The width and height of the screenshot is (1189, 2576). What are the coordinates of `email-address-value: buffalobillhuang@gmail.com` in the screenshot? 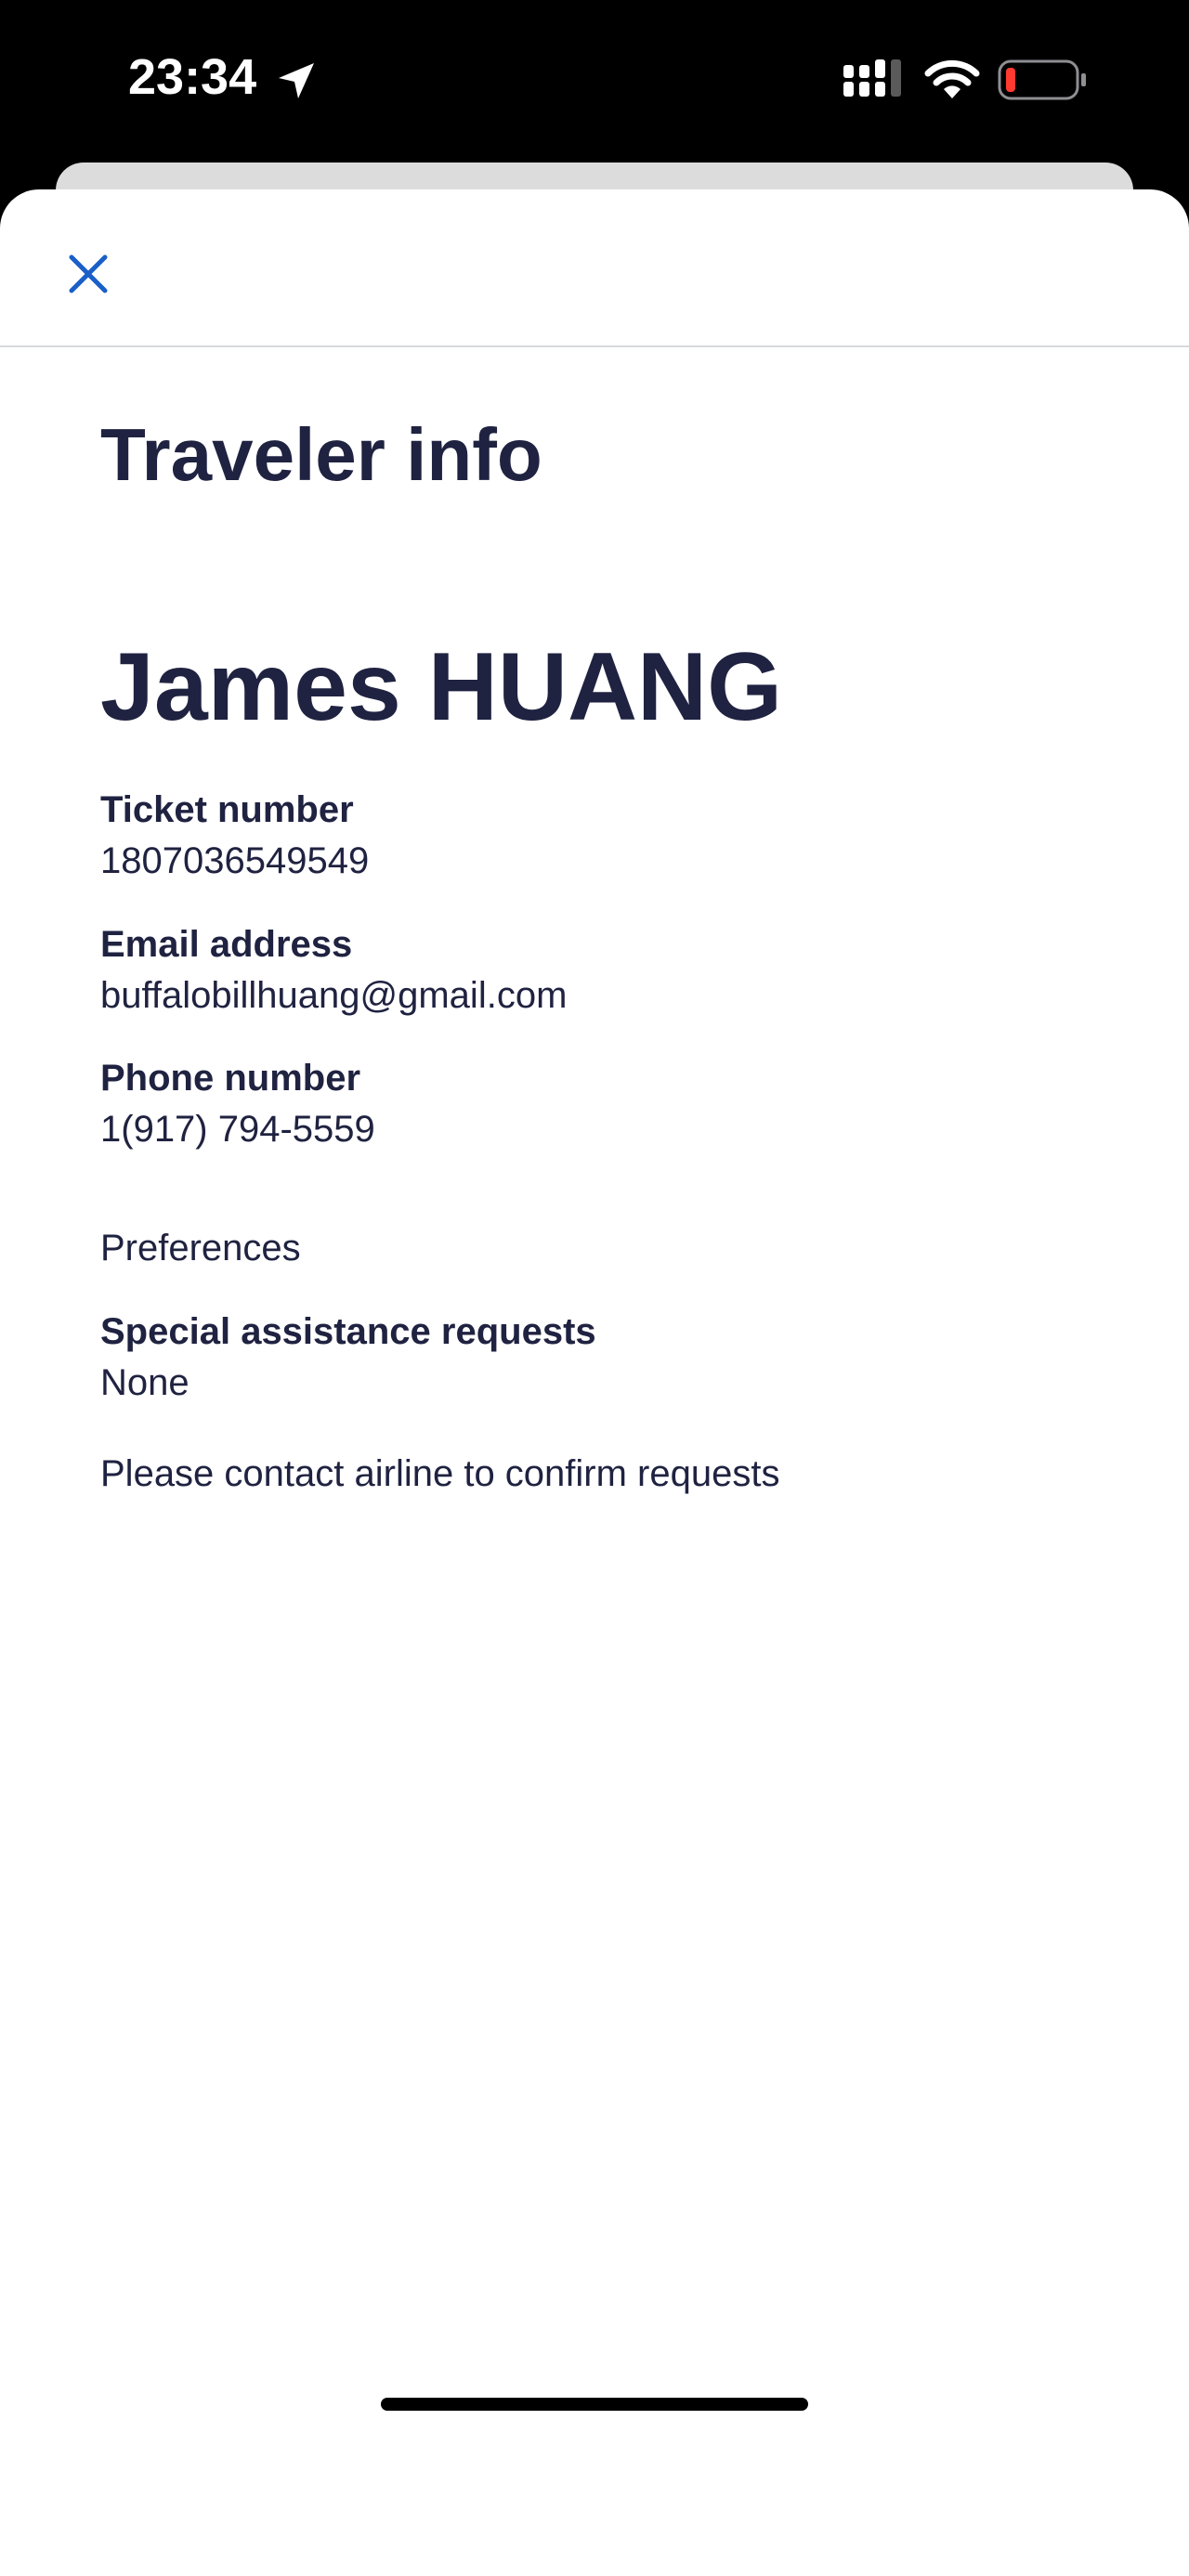 It's located at (334, 995).